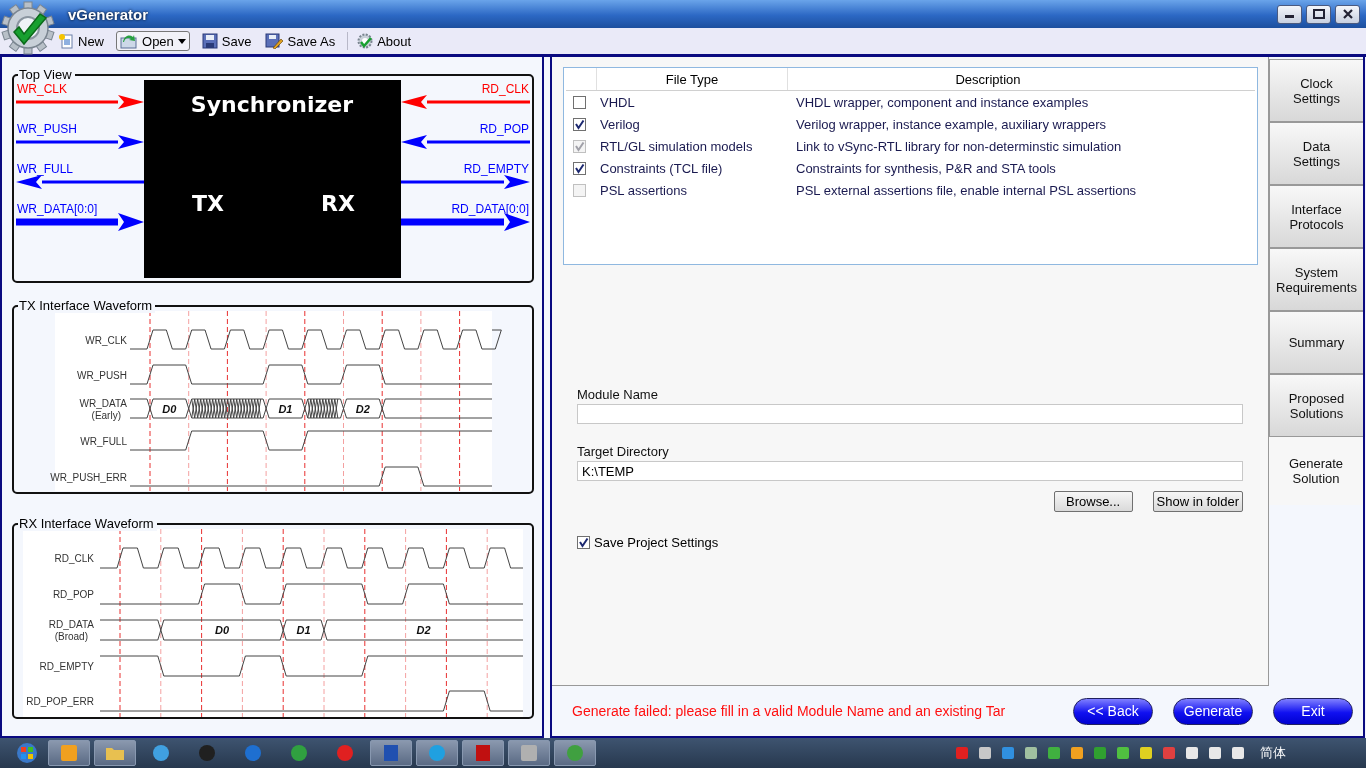 This screenshot has height=768, width=1366. Describe the element at coordinates (87, 305) in the screenshot. I see `group-title: TX Interface Waveform` at that location.